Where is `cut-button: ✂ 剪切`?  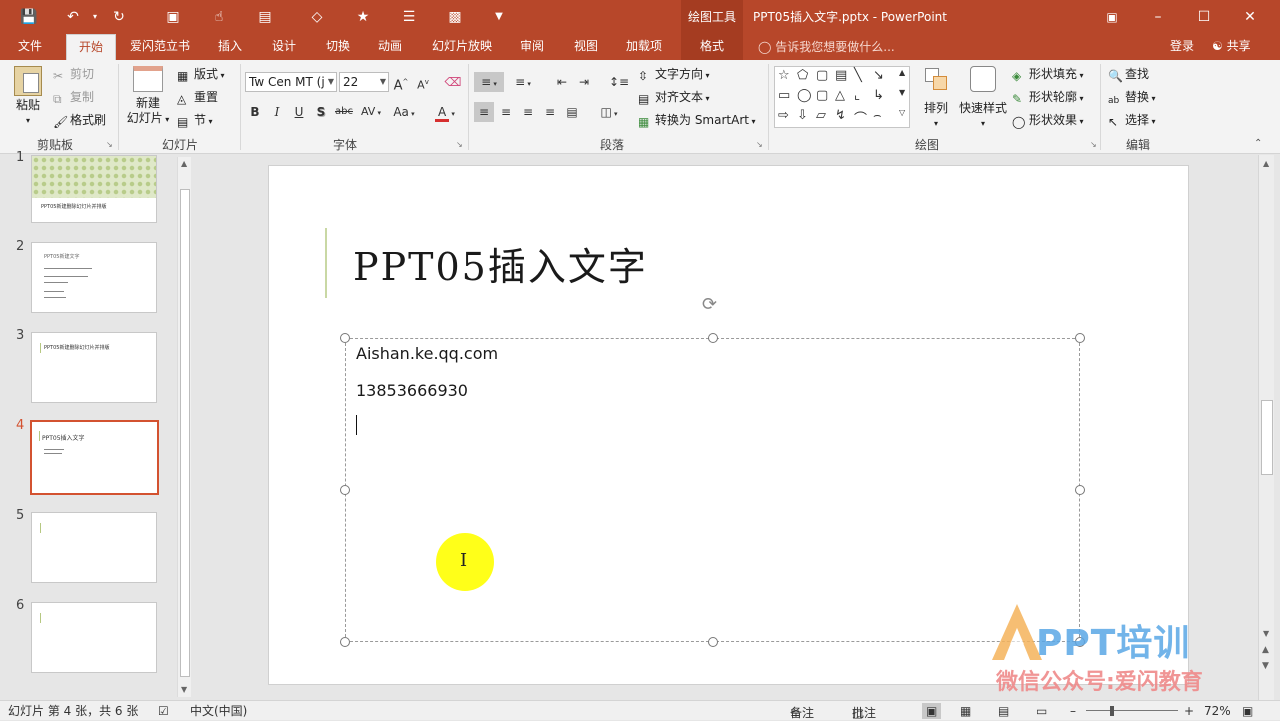
cut-button: ✂ 剪切 is located at coordinates (73, 74).